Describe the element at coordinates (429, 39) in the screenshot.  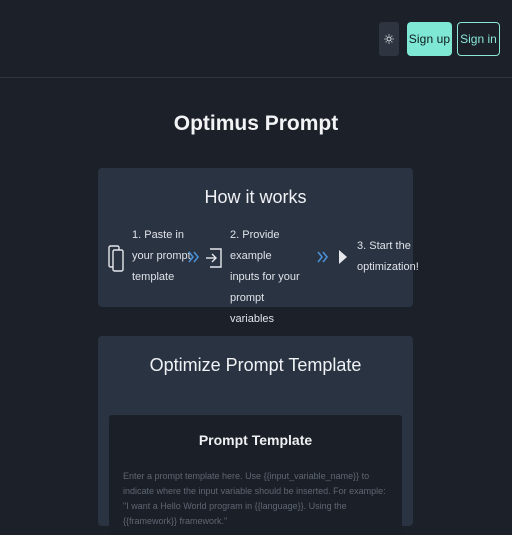
I see `sign-up-button: Sign up` at that location.